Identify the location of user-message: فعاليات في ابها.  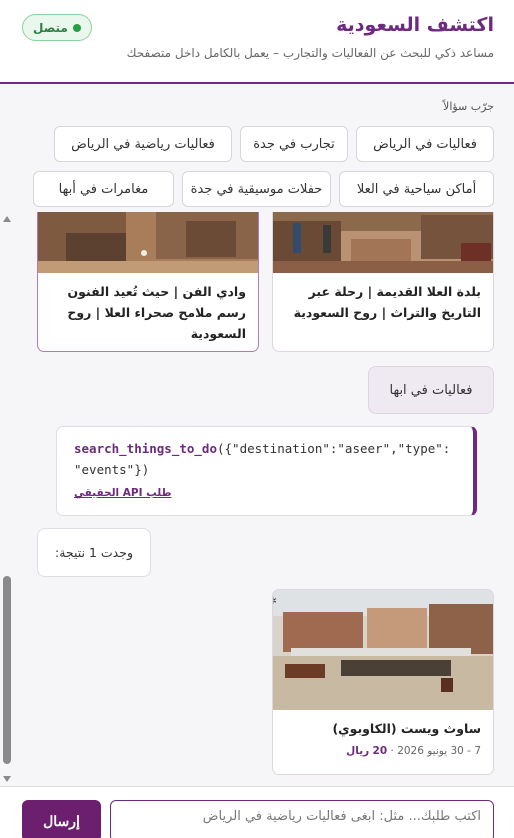
(431, 390).